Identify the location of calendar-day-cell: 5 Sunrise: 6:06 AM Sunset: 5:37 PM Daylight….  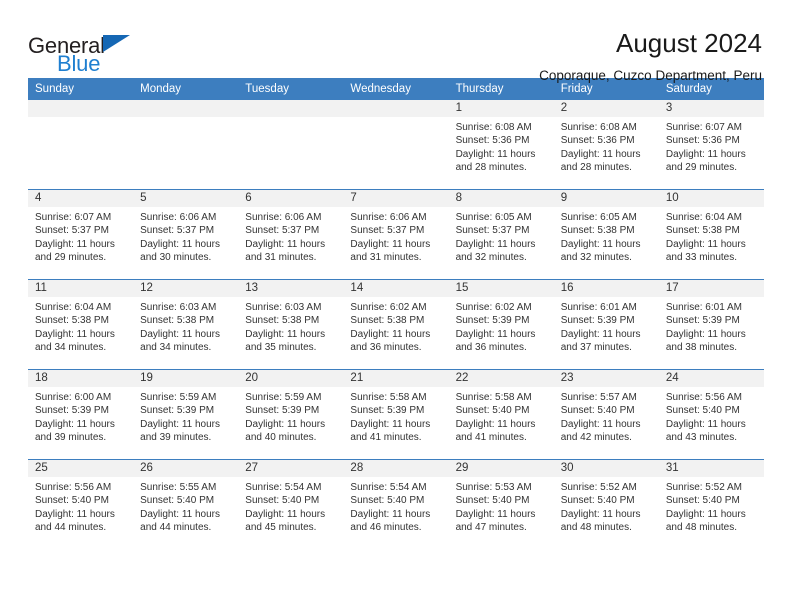
(186, 234).